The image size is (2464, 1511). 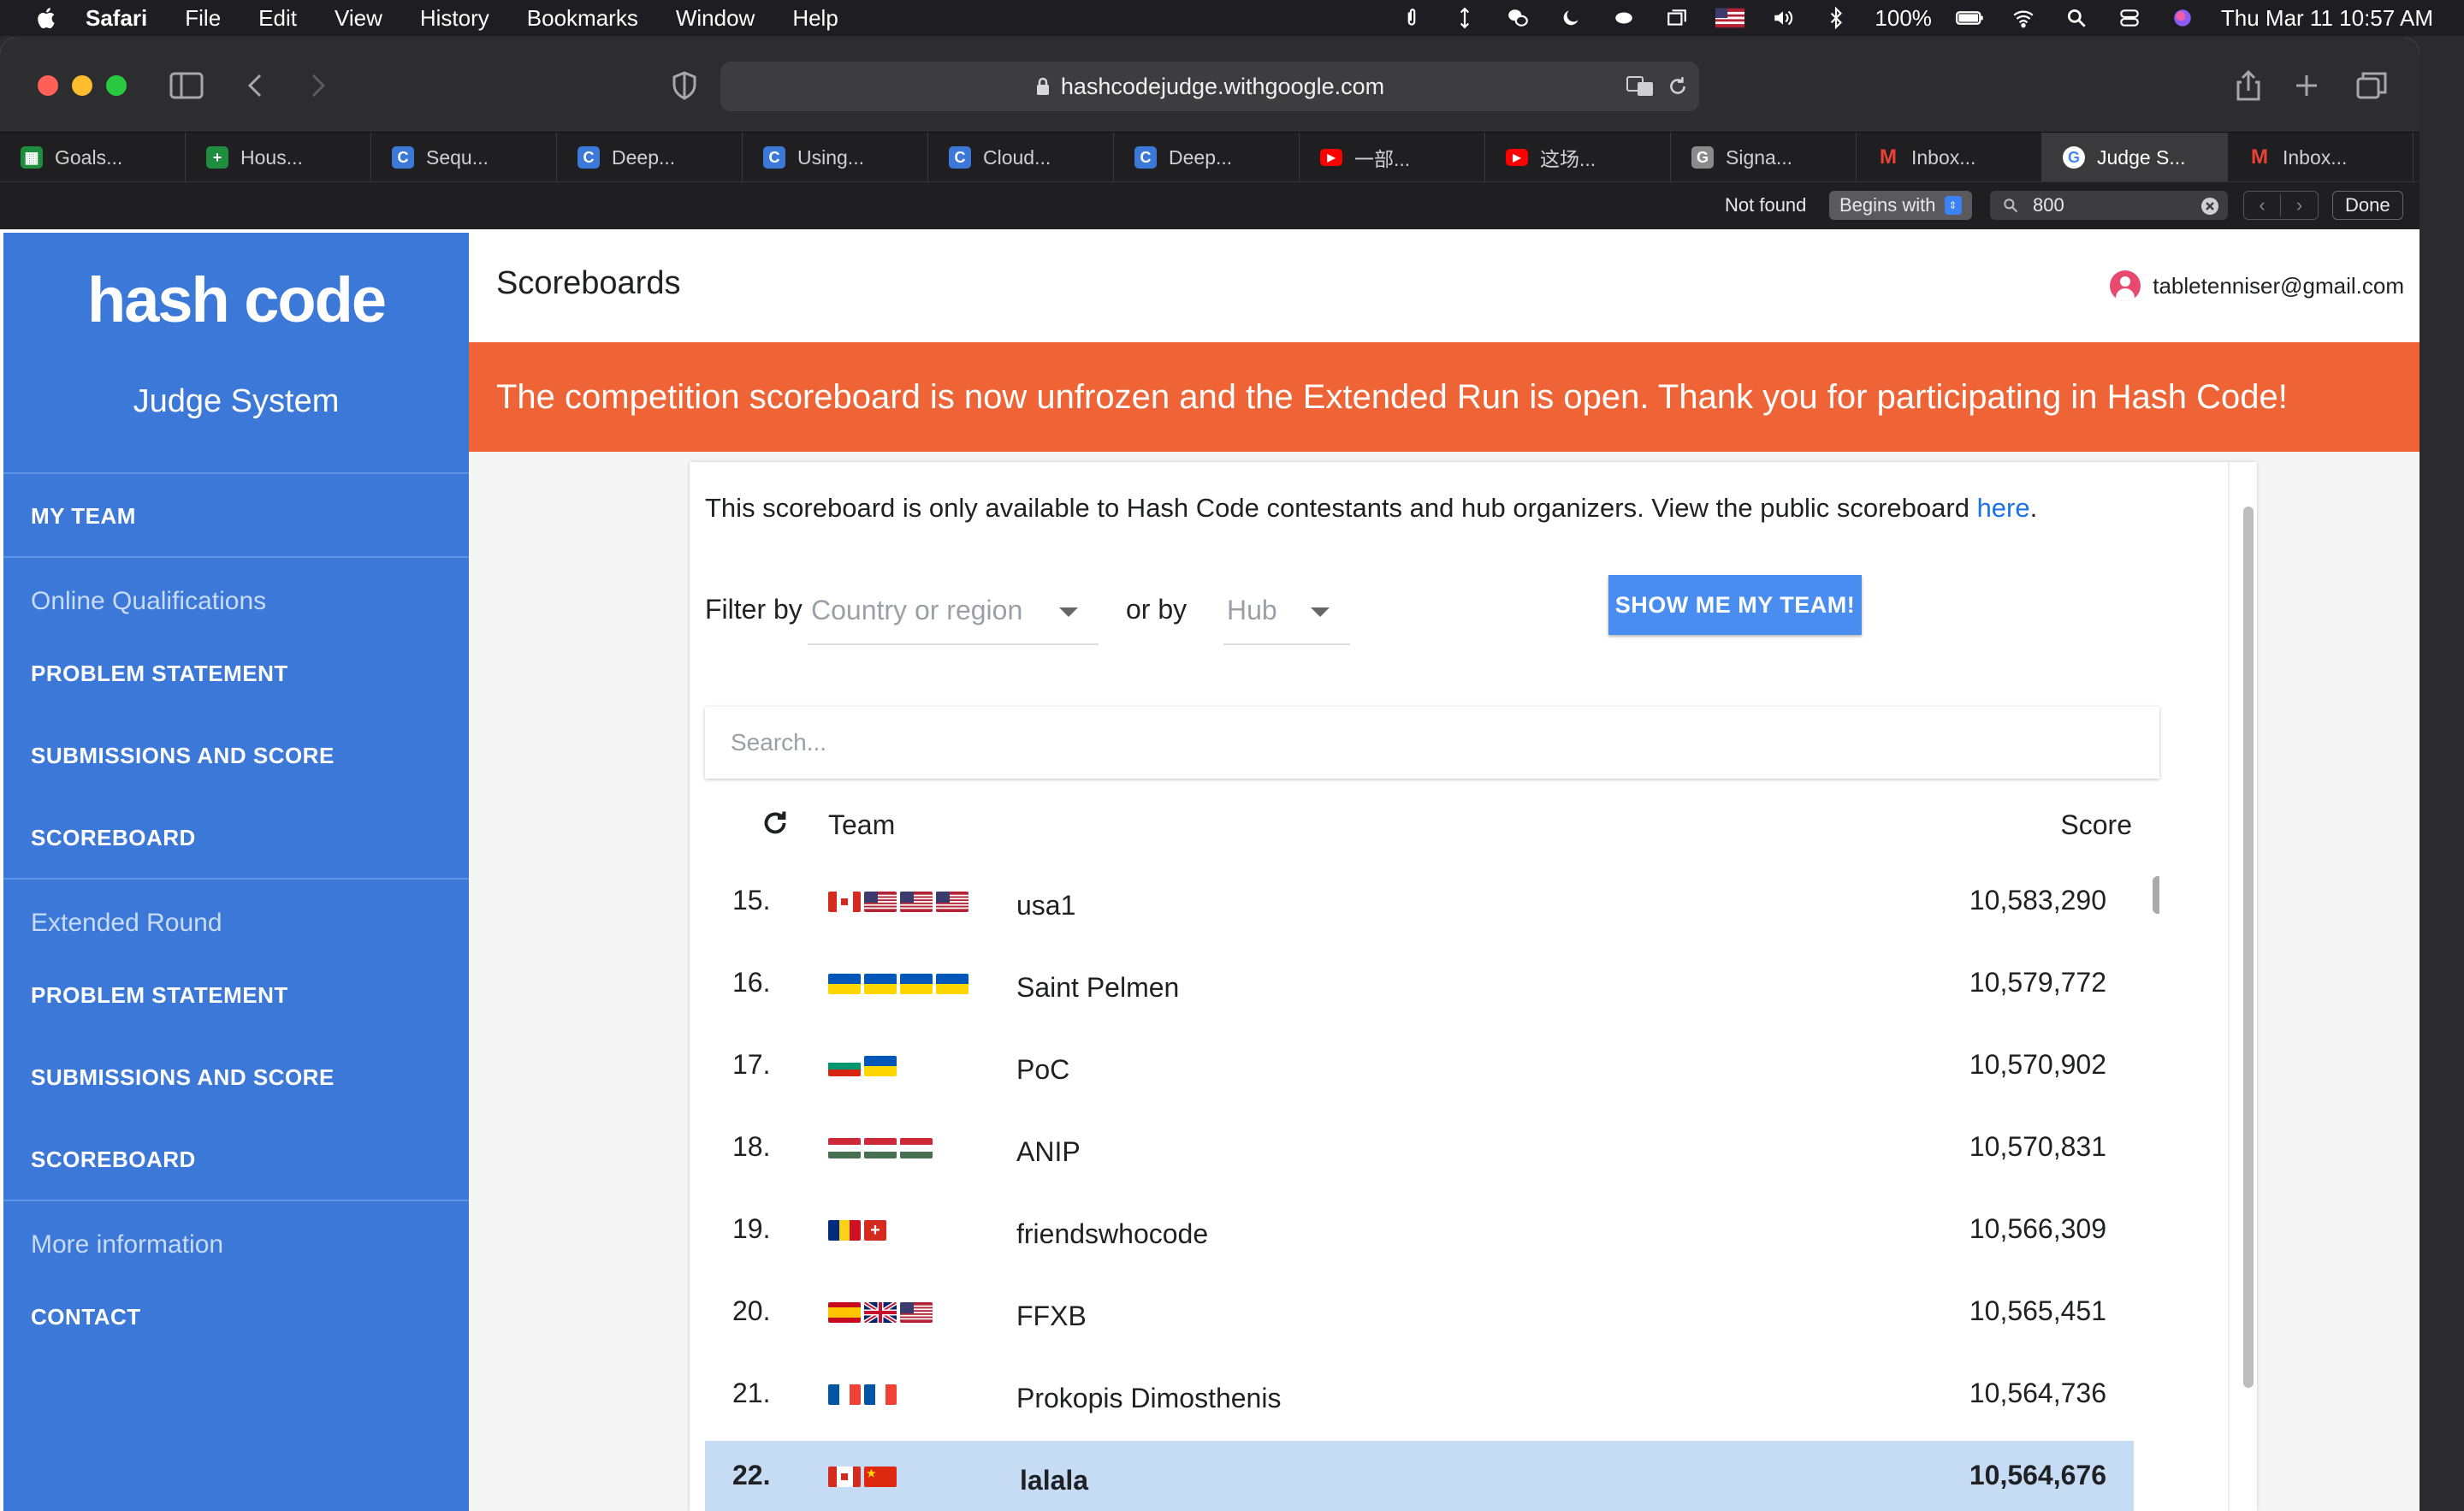 What do you see at coordinates (1570, 18) in the screenshot?
I see `moon-icon` at bounding box center [1570, 18].